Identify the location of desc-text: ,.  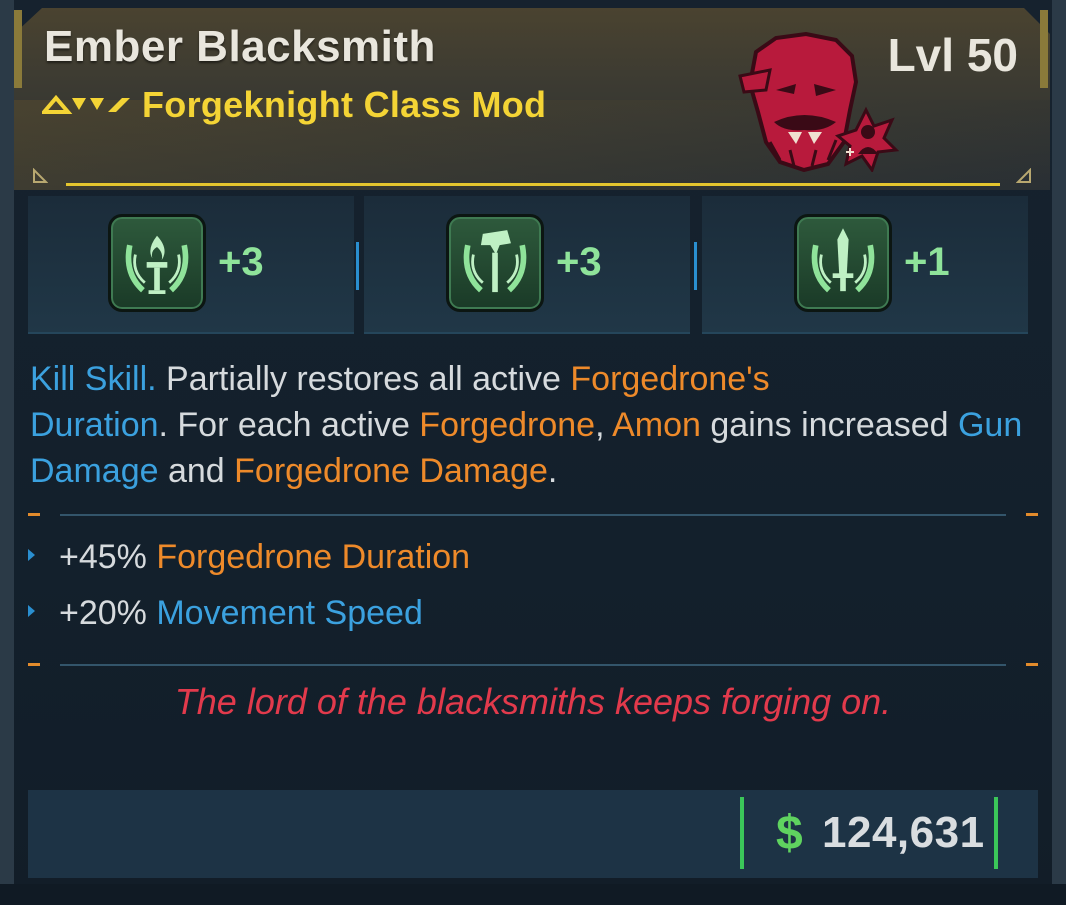
(604, 425).